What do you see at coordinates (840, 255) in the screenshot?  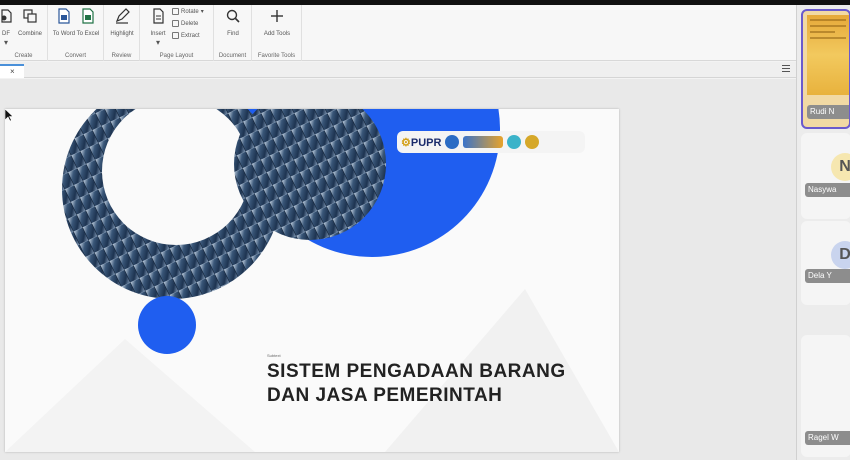 I see `avatar: D` at bounding box center [840, 255].